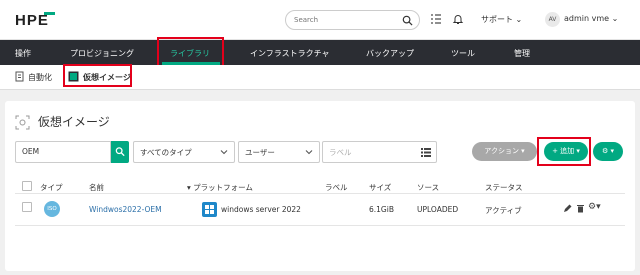 The width and height of the screenshot is (640, 275). I want to click on windows-icon, so click(209, 209).